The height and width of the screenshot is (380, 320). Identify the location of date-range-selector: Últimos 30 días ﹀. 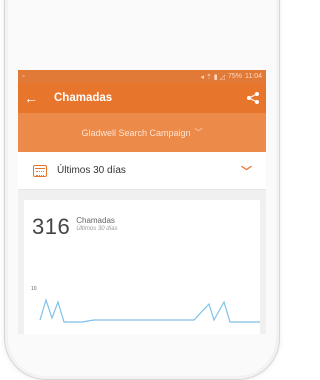
(142, 171).